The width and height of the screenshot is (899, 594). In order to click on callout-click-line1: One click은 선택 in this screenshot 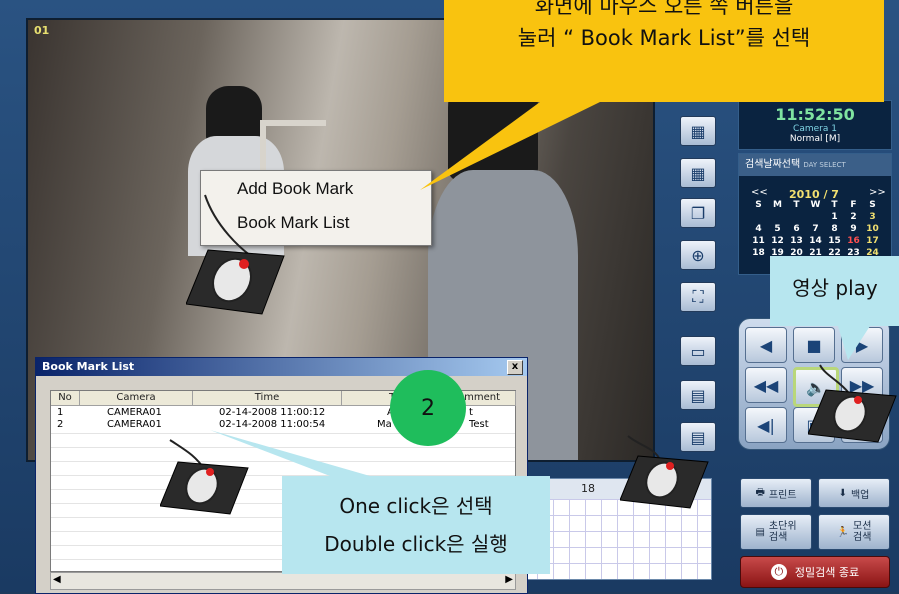, I will do `click(416, 506)`.